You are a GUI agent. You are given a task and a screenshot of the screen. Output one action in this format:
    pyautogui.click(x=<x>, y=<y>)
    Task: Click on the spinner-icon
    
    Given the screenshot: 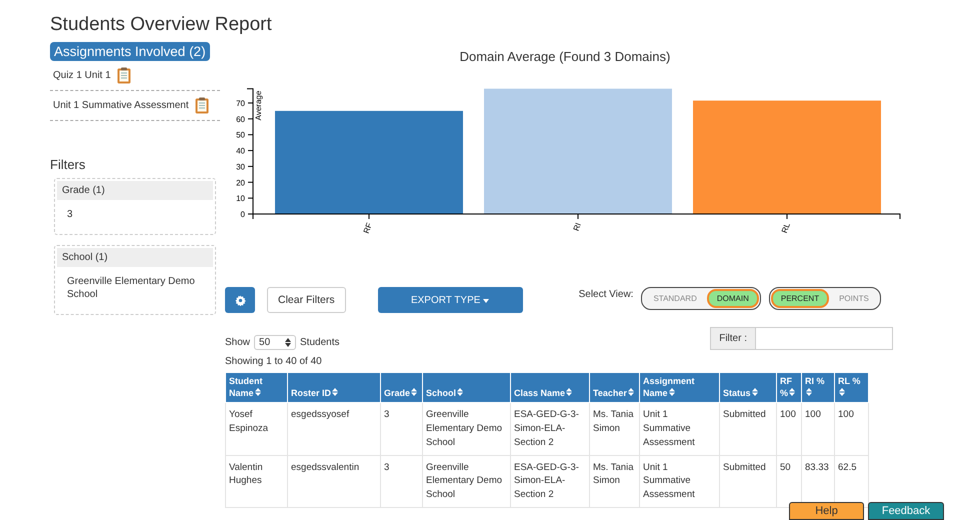 What is the action you would take?
    pyautogui.click(x=288, y=342)
    